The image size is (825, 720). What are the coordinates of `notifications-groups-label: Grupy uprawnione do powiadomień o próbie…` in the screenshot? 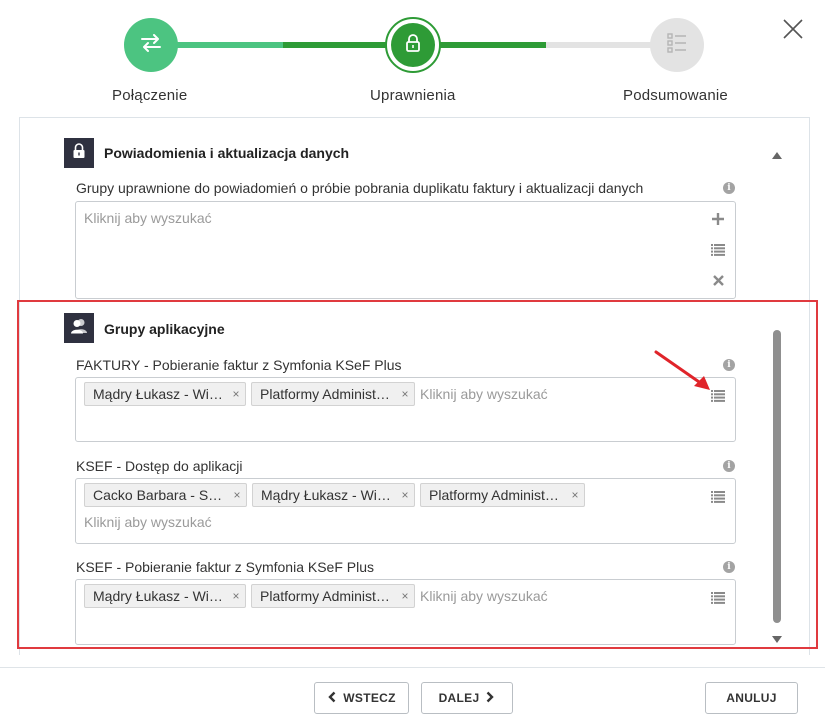 It's located at (360, 188).